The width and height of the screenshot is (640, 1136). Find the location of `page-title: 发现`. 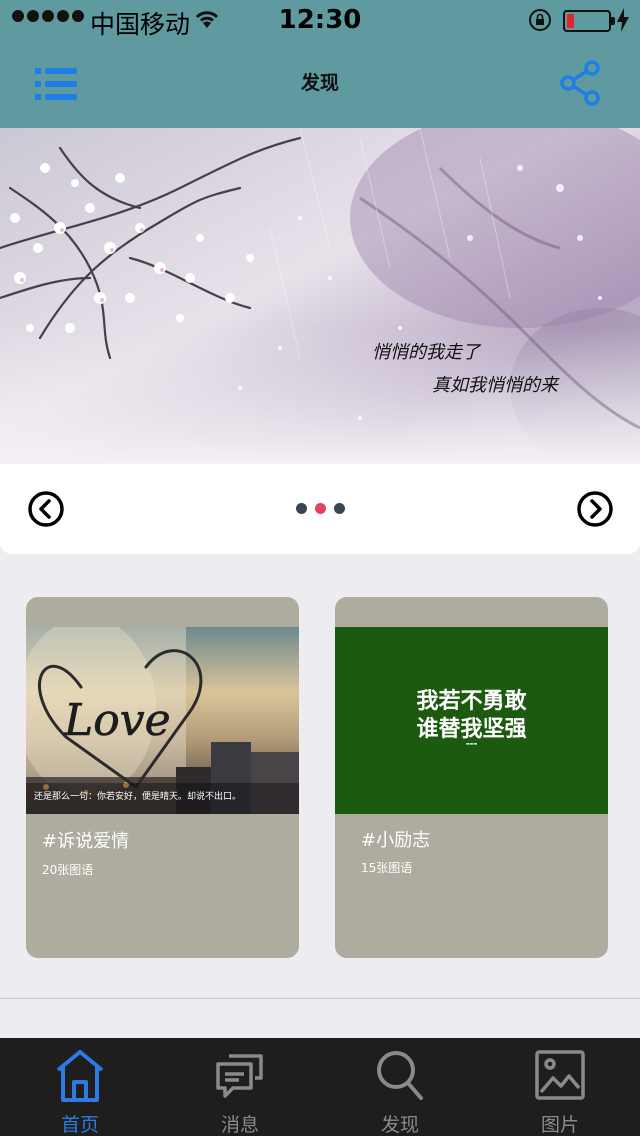

page-title: 发现 is located at coordinates (319, 83).